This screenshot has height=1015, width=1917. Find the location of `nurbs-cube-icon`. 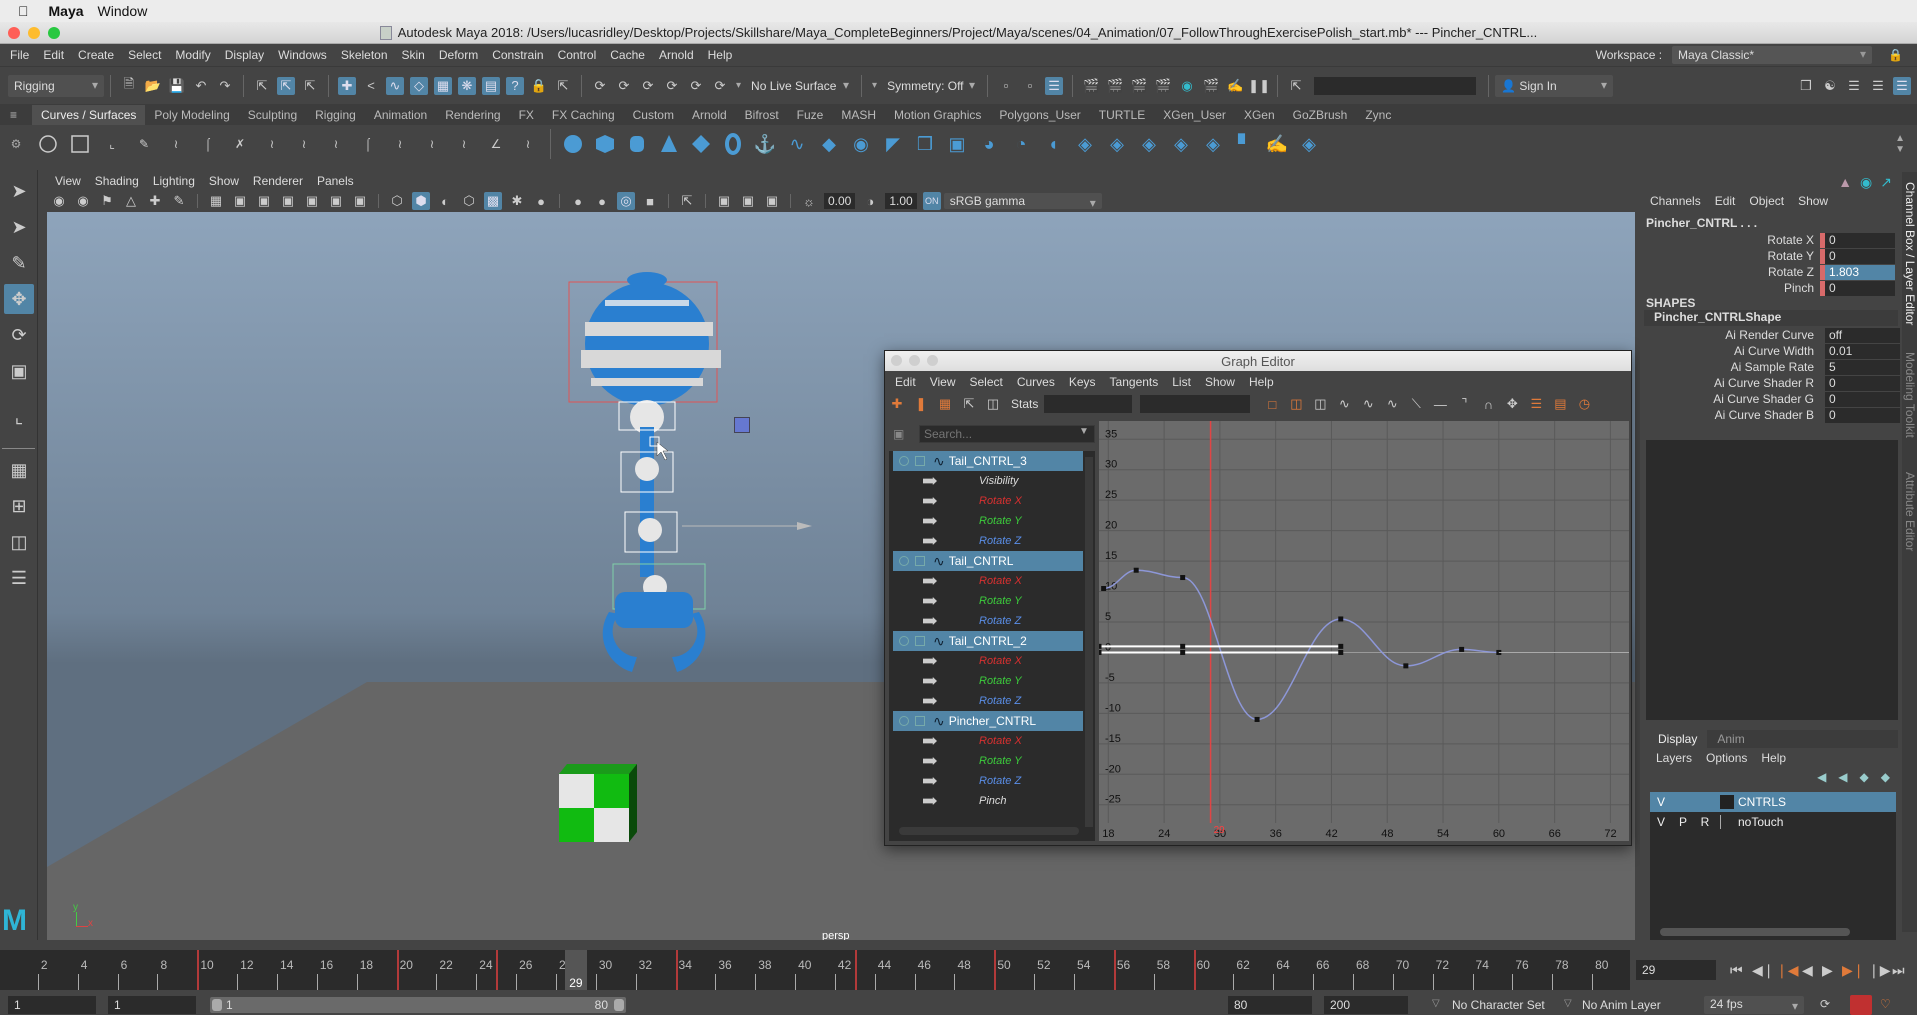

nurbs-cube-icon is located at coordinates (605, 144).